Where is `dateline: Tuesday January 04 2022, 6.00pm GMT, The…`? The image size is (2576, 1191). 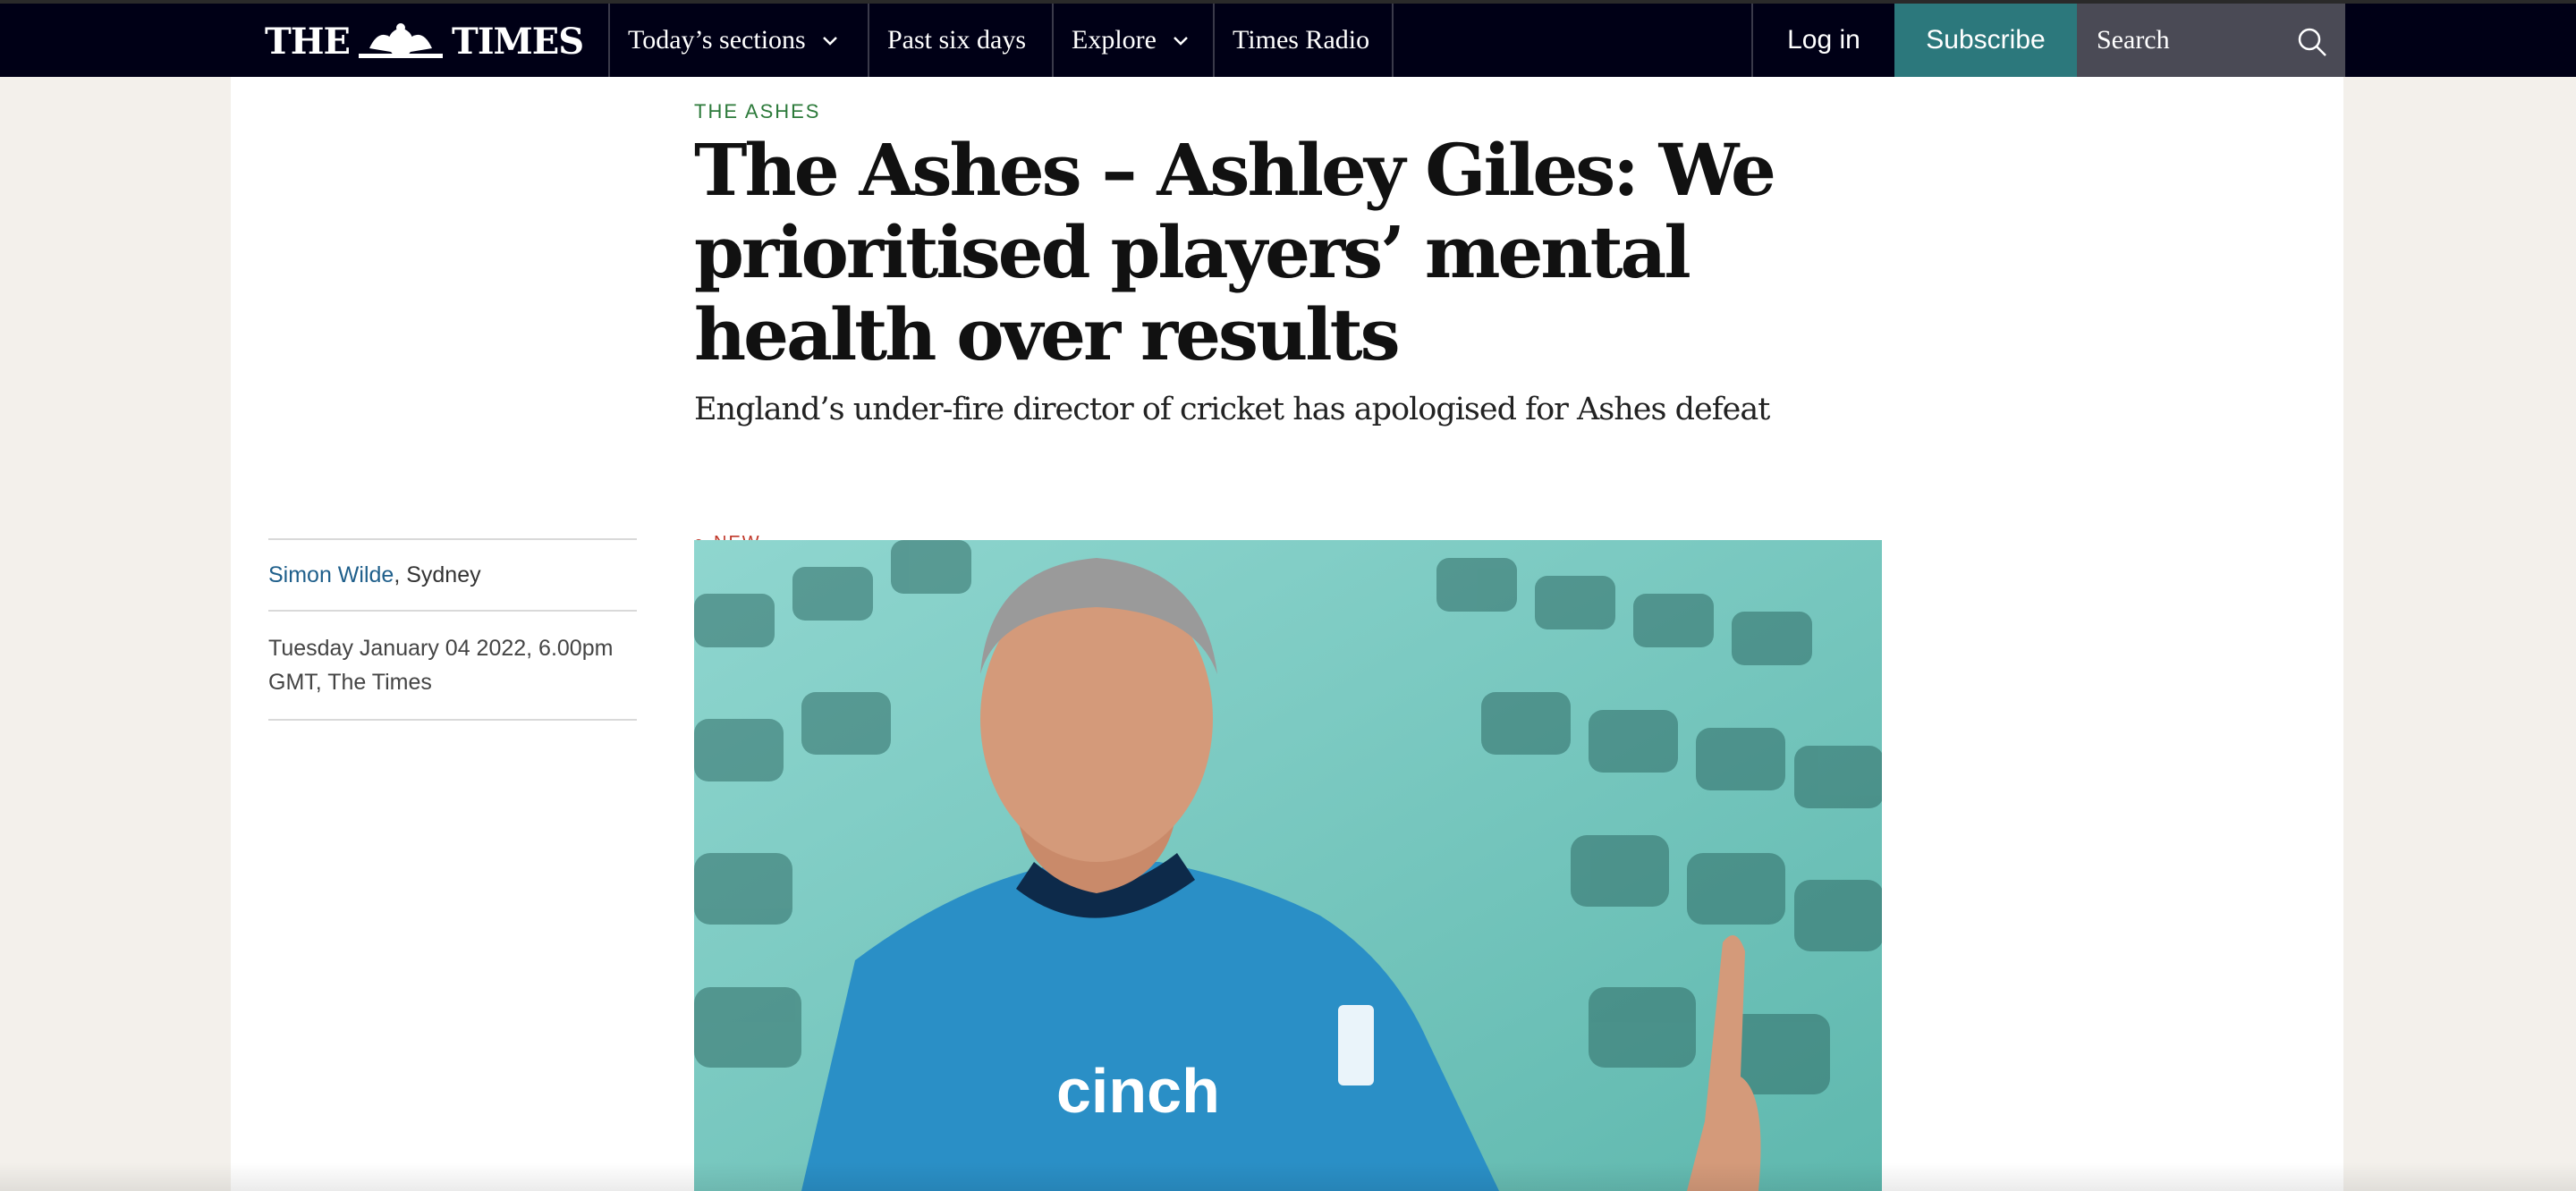 dateline: Tuesday January 04 2022, 6.00pm GMT, The… is located at coordinates (441, 665).